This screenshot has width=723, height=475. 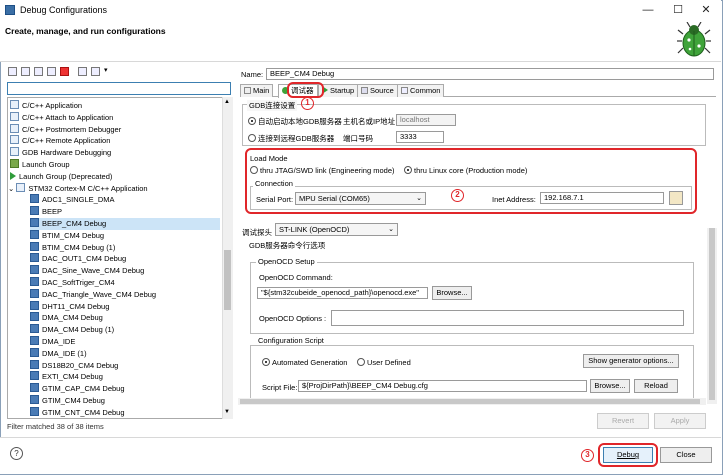 I want to click on tree-item-config: DAC_Triangle_Wave_CM4 Debug, so click(x=125, y=294).